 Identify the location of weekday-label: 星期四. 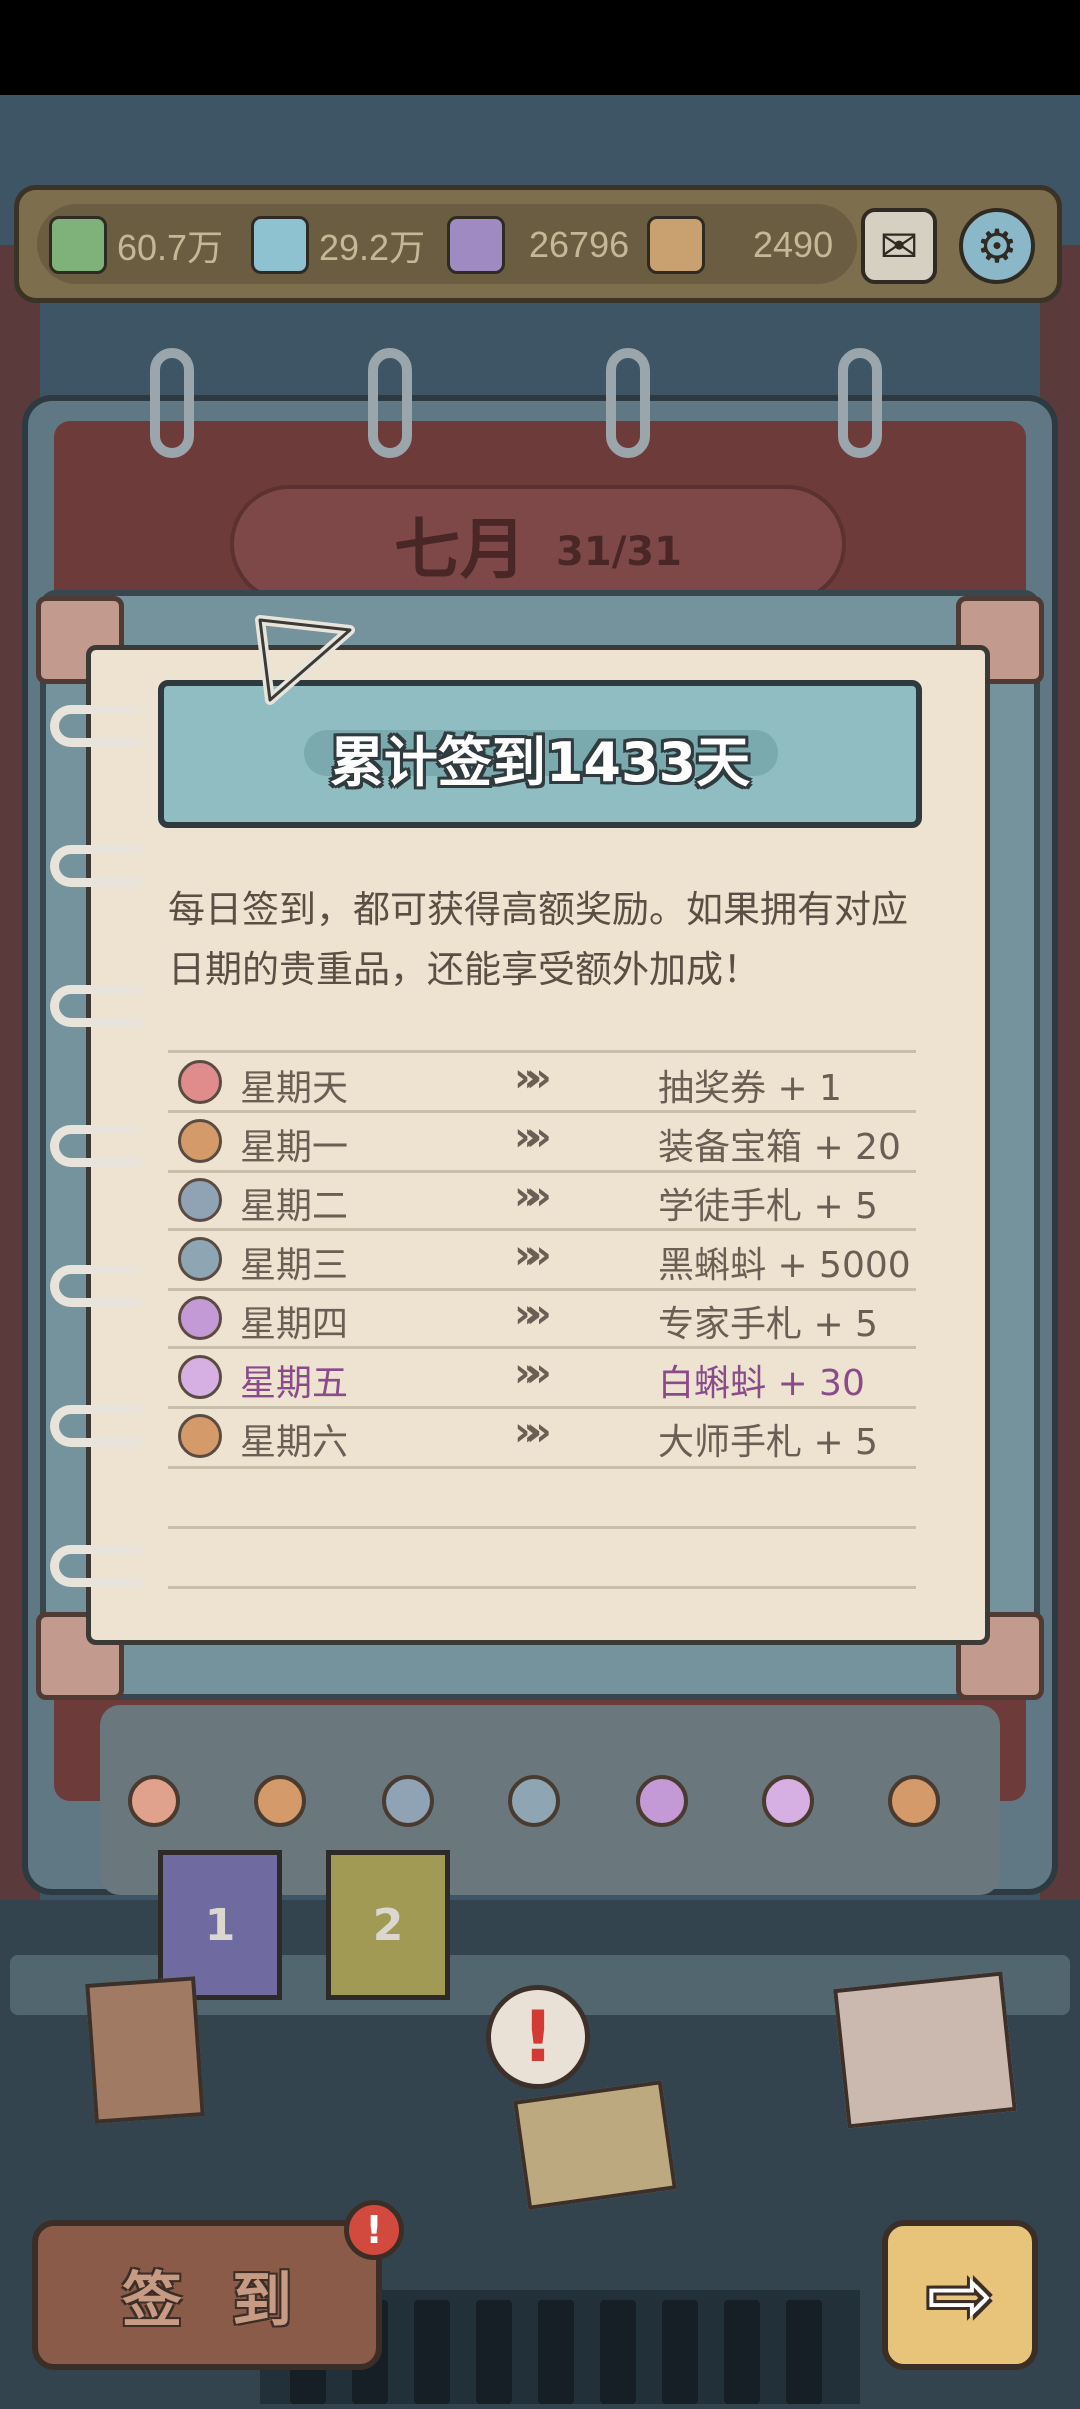
(294, 1324).